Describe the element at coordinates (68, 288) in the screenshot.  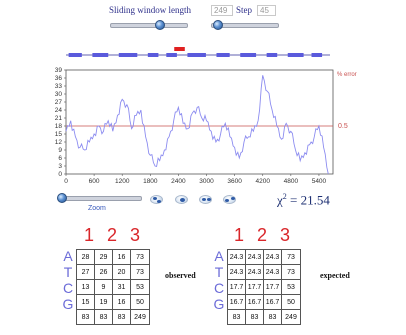
I see `row-label-c: C` at that location.